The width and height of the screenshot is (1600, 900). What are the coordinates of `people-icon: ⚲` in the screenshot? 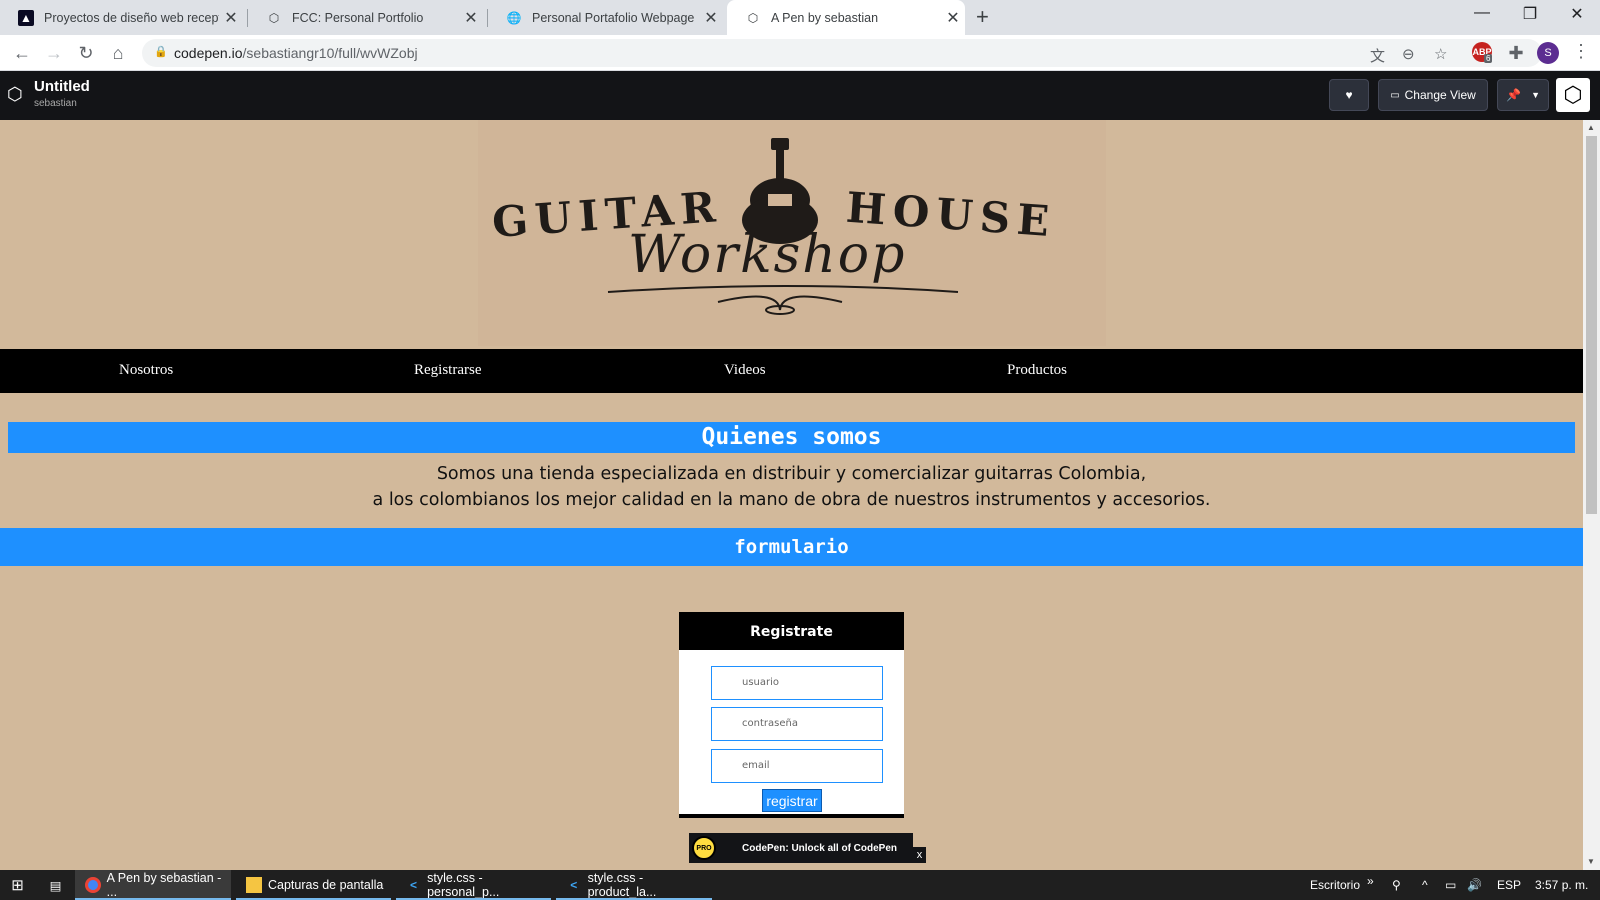 It's located at (1396, 885).